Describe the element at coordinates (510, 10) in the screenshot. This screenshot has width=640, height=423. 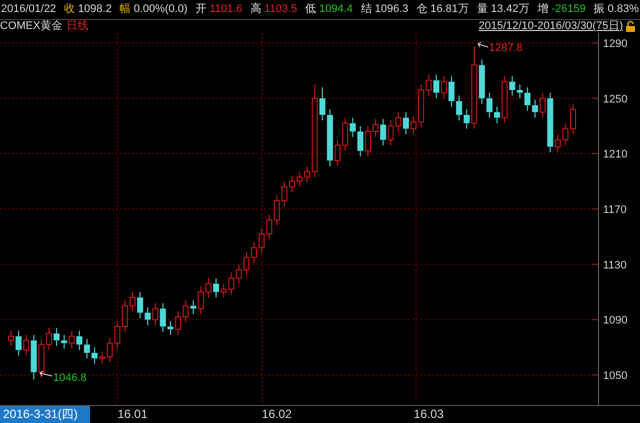
I see `quote-value: 13.42万` at that location.